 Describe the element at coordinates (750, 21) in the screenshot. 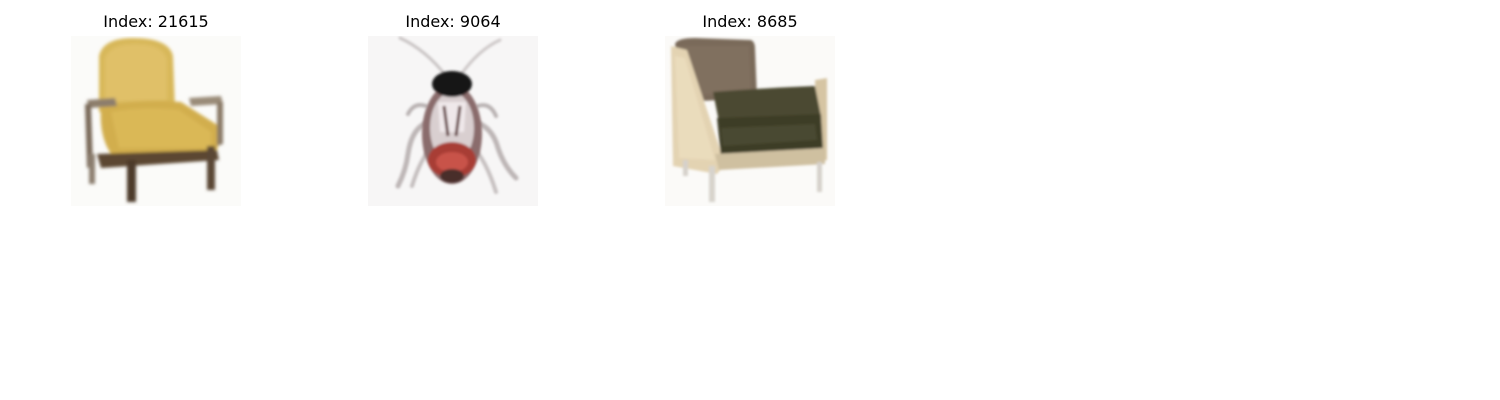

I see `panel-title: Index: 8685` at that location.